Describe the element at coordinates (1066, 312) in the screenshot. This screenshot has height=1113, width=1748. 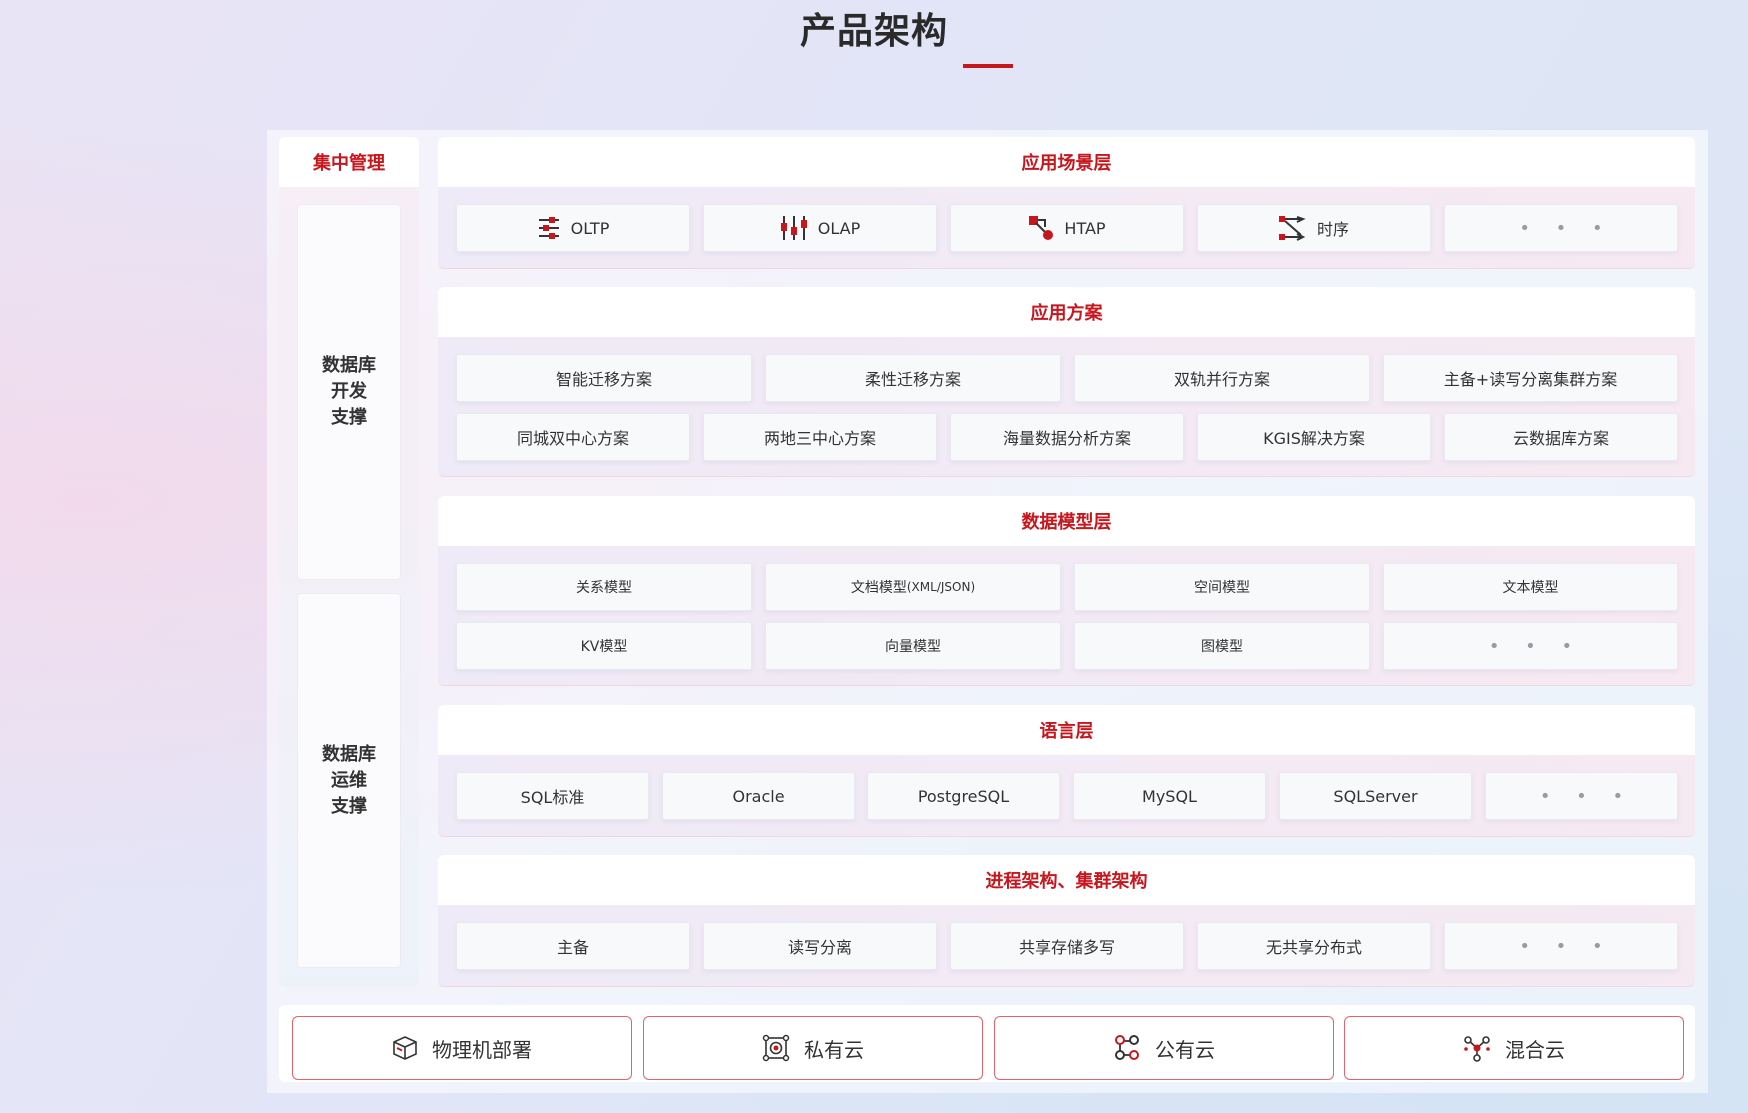
I see `section-title: 应用方案` at that location.